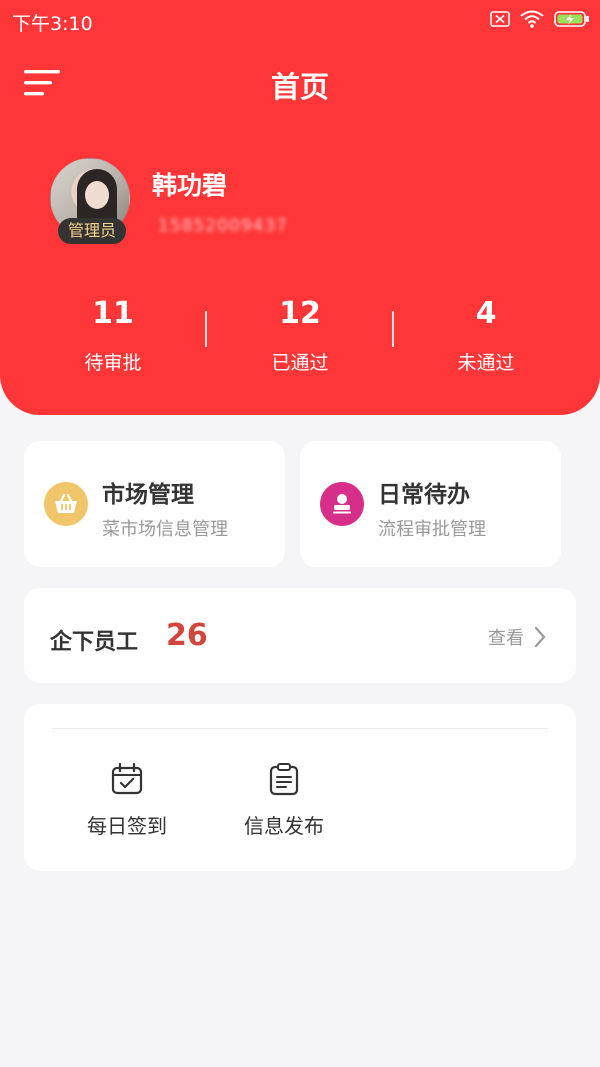  I want to click on daily-checkin-button: 每日签到, so click(127, 800).